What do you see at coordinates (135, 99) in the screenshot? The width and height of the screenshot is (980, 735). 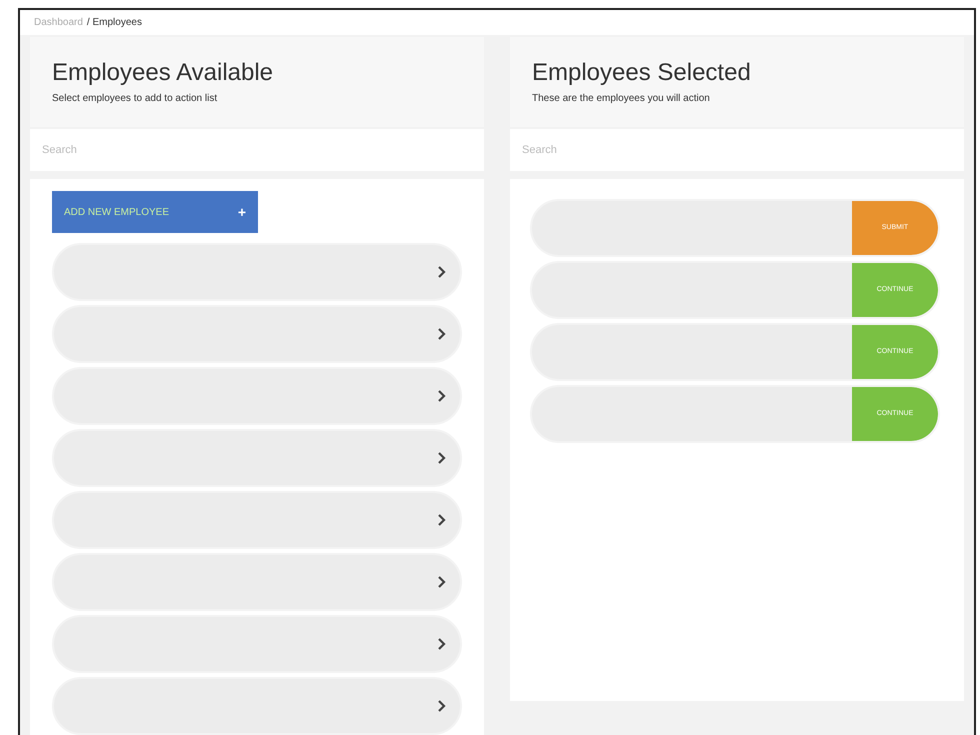 I see `panel-subtitle: Select employees to add to action list` at bounding box center [135, 99].